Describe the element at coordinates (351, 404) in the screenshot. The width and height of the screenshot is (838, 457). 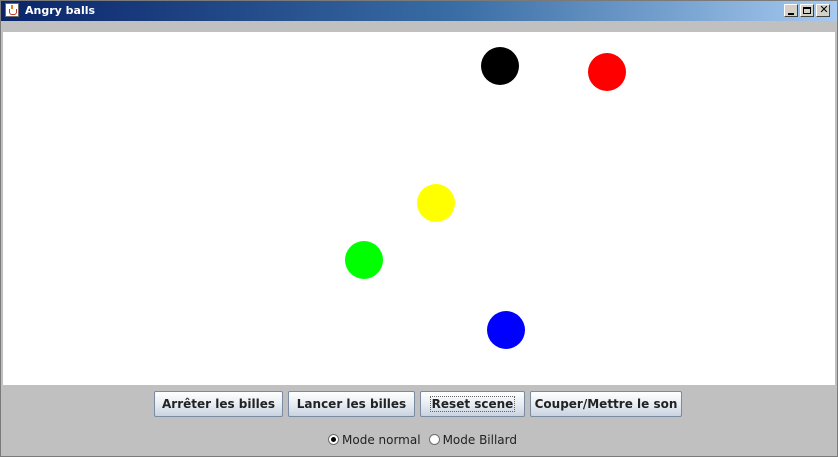
I see `launch-balls-button: Lancer les billes` at that location.